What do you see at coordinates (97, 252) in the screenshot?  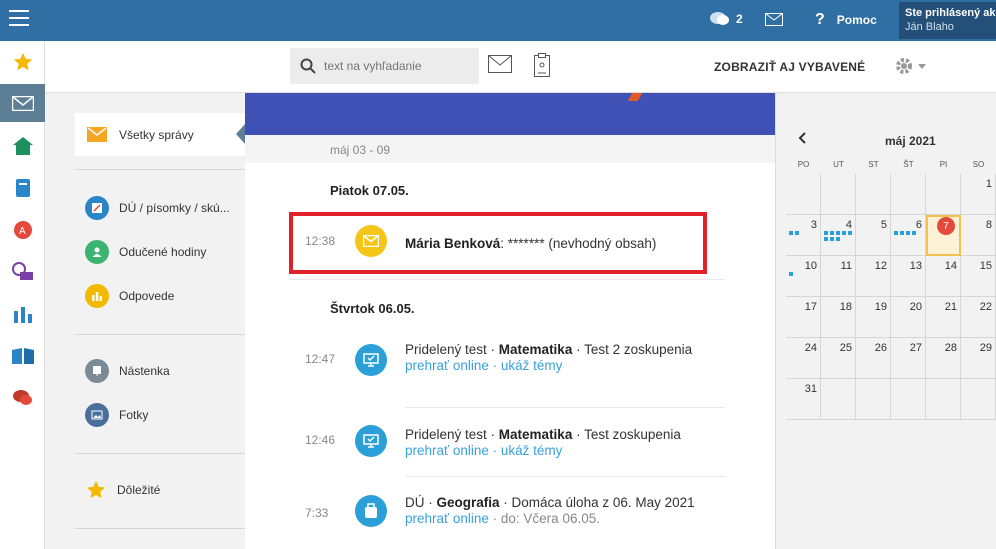 I see `person-icon` at bounding box center [97, 252].